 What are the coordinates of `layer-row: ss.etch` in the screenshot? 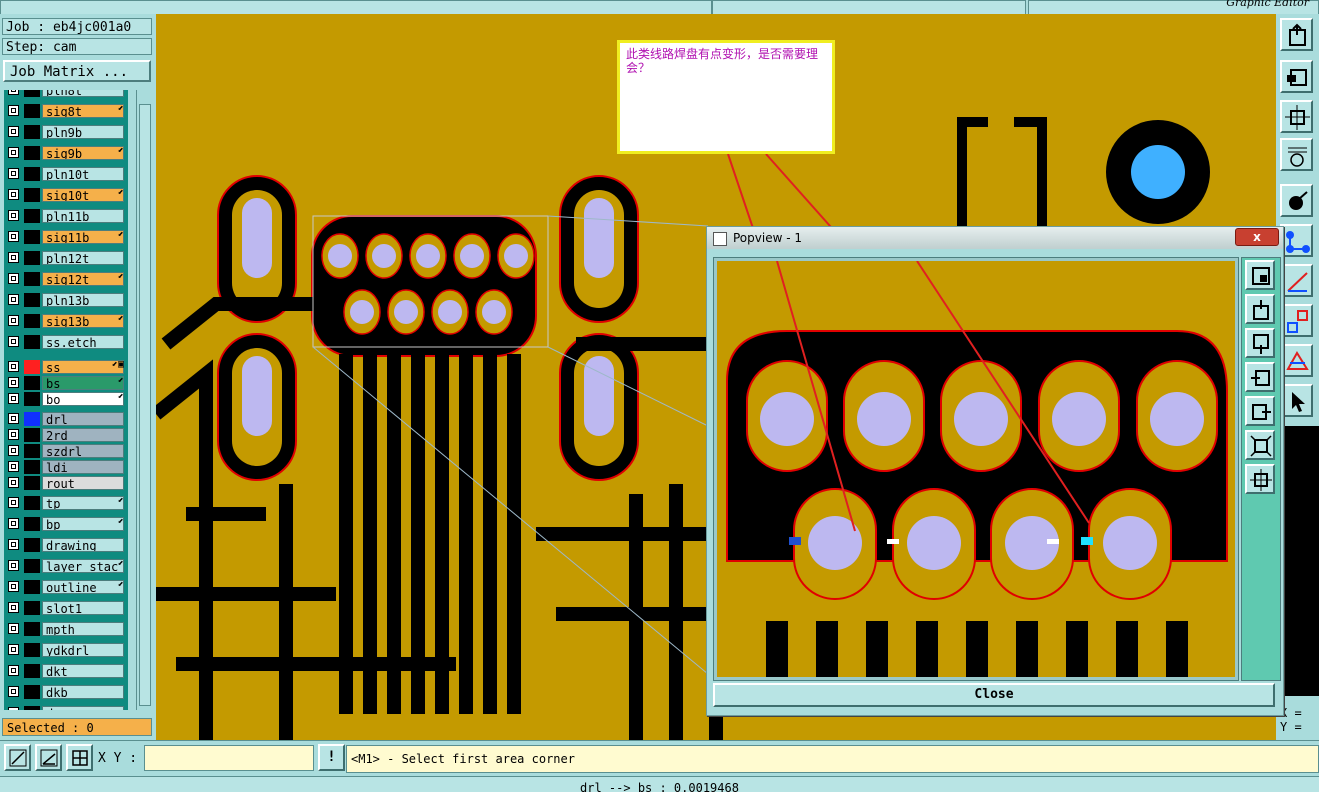 It's located at (66, 342).